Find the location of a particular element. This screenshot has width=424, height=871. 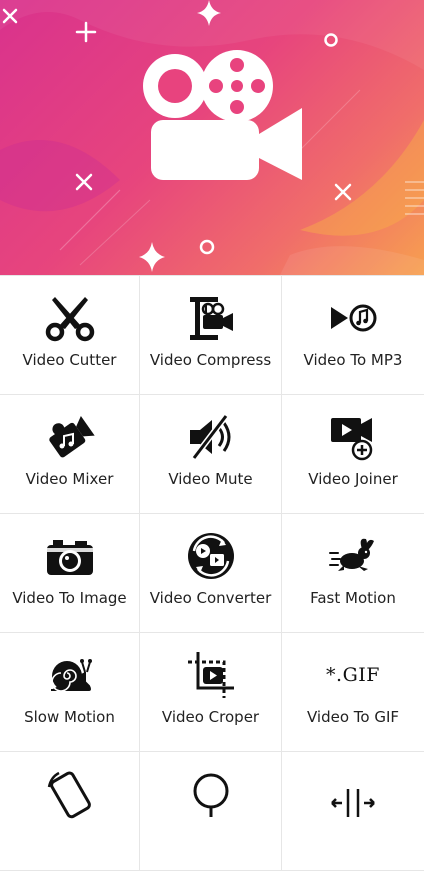

tool-video-to-gif: *.GIF Video To GIF is located at coordinates (353, 692).